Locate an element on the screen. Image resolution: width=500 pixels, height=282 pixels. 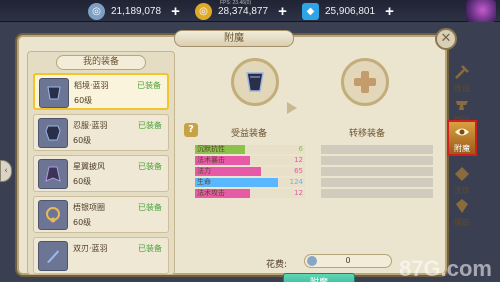
equipment-item-2: 星翼披风 60级 已装备 is located at coordinates (101, 173).